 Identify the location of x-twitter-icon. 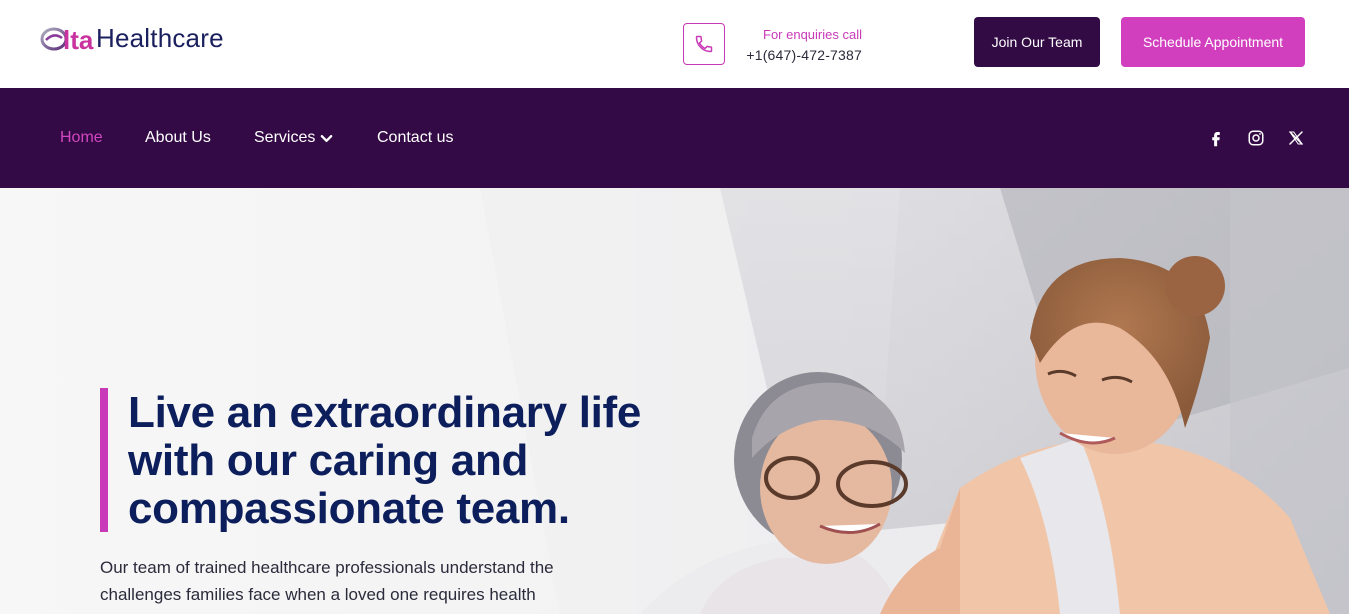
(1296, 138).